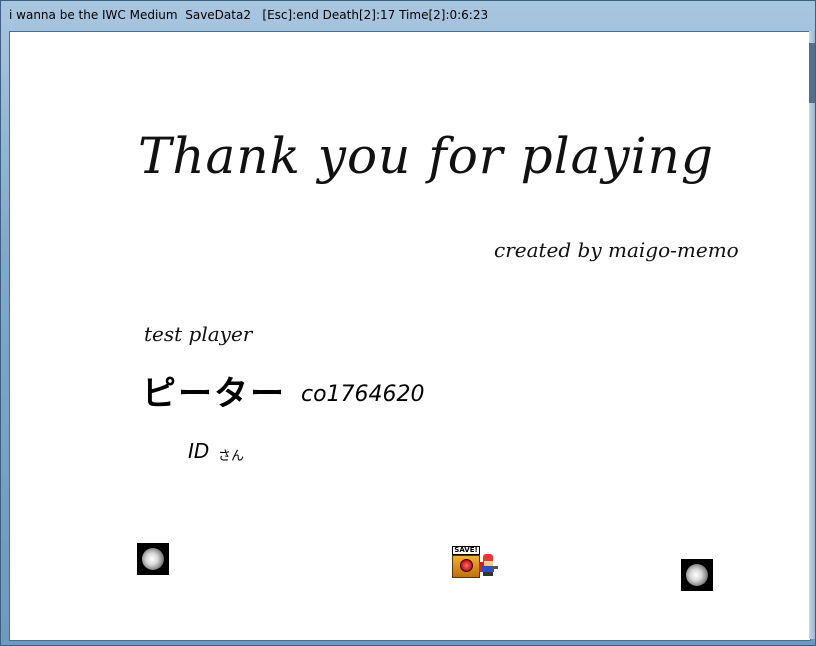 This screenshot has height=646, width=816. What do you see at coordinates (812, 335) in the screenshot?
I see `window-edge` at bounding box center [812, 335].